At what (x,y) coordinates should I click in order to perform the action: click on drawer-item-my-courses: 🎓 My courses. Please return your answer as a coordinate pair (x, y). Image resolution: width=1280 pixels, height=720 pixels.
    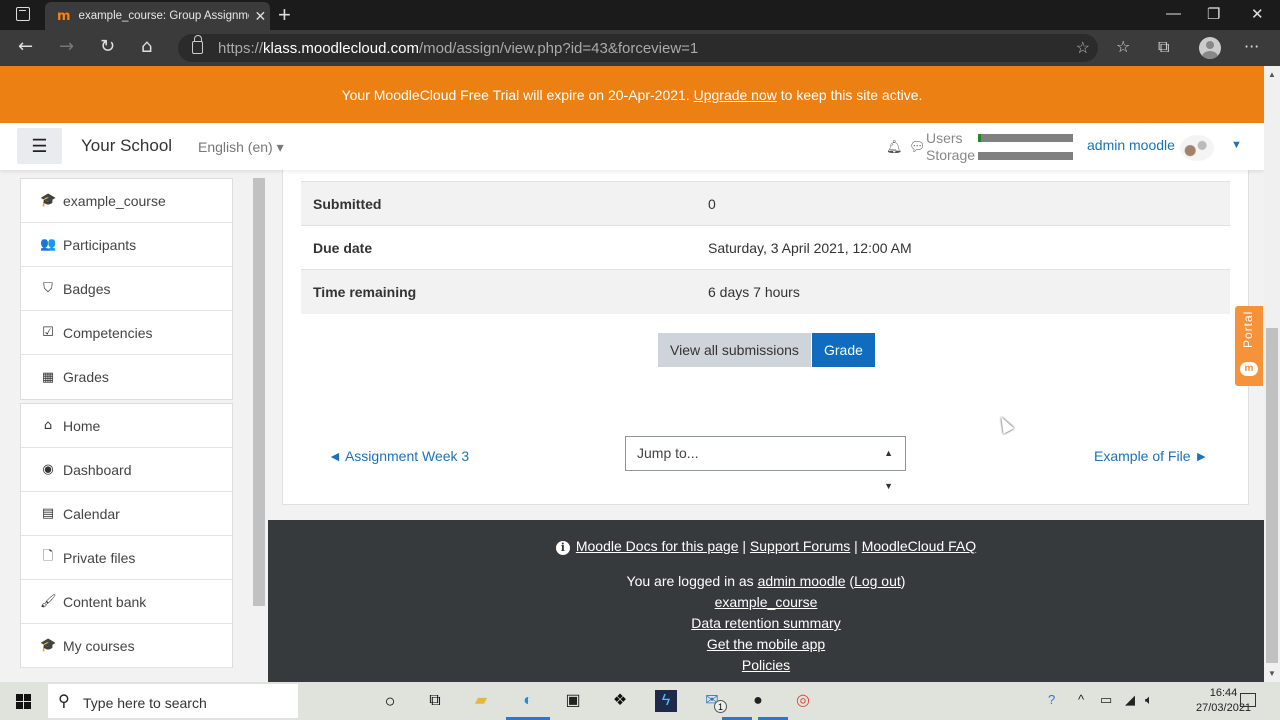
    Looking at the image, I should click on (126, 646).